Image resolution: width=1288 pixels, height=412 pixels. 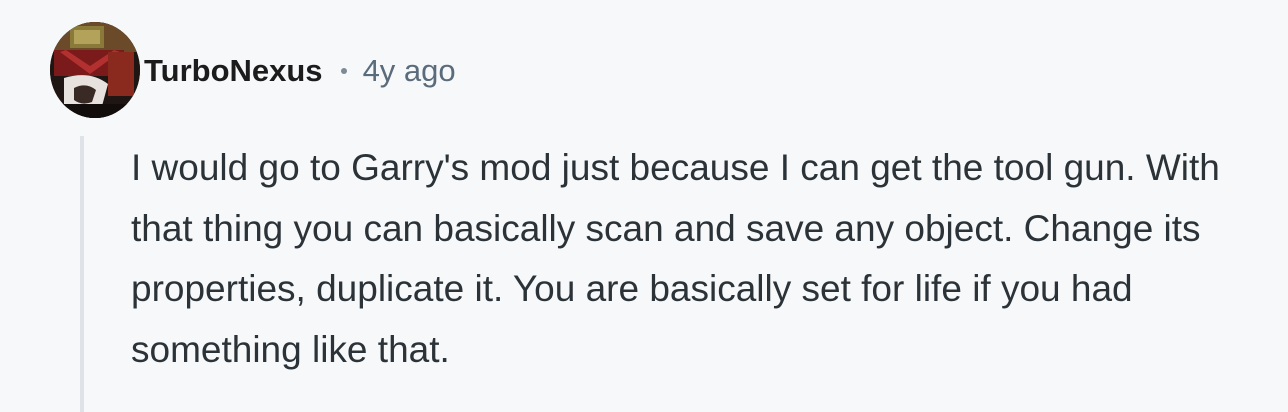 I want to click on avatar-image, so click(x=95, y=70).